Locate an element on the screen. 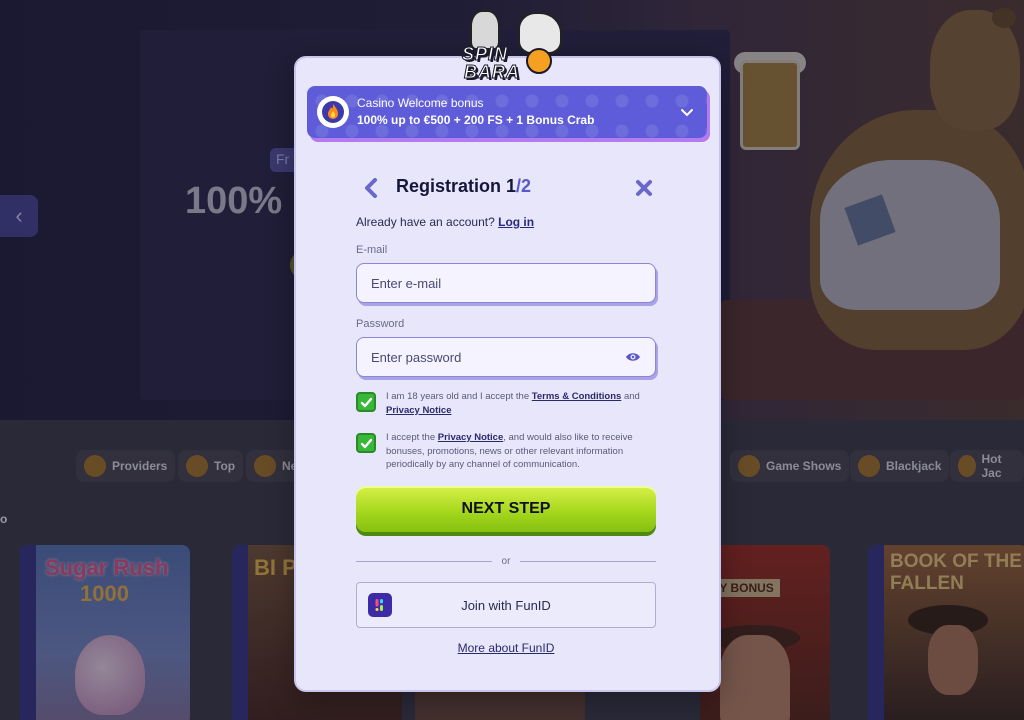  logo-text: BARA is located at coordinates (492, 72).